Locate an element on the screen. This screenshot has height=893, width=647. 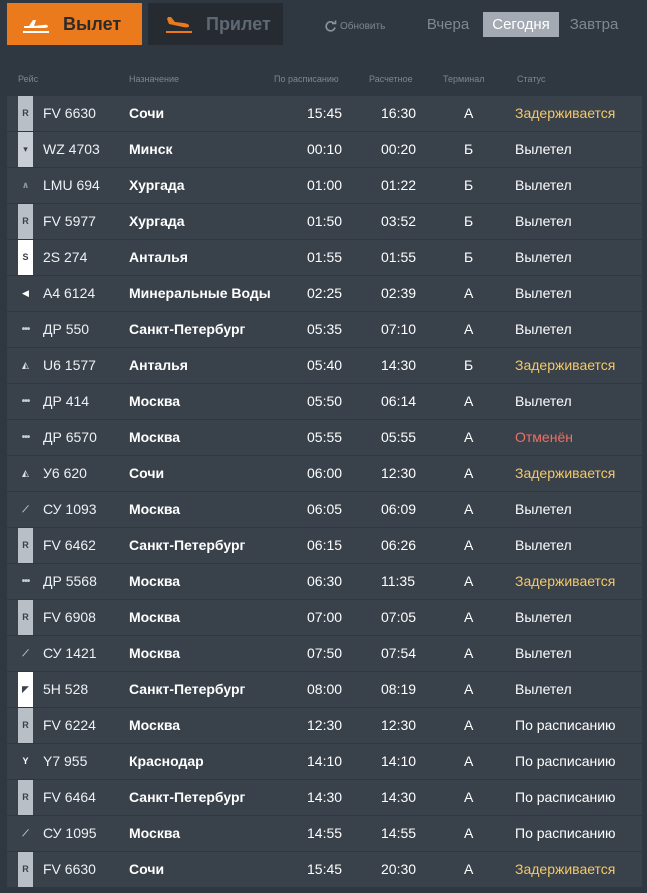
estimated-time: 14:10 is located at coordinates (399, 761).